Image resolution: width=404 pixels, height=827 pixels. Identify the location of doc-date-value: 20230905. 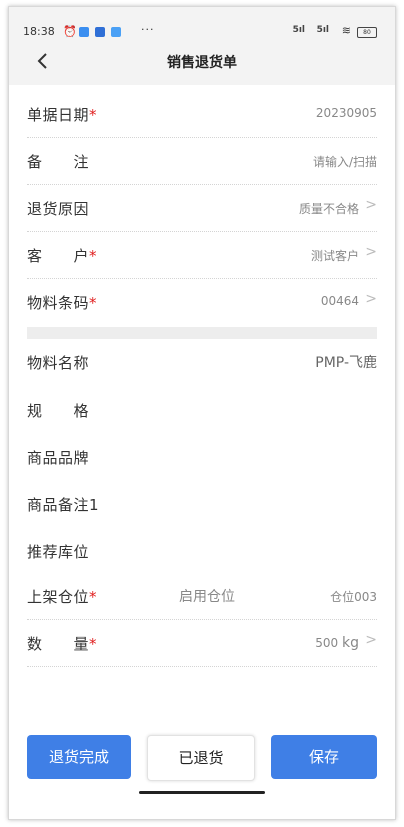
(346, 113).